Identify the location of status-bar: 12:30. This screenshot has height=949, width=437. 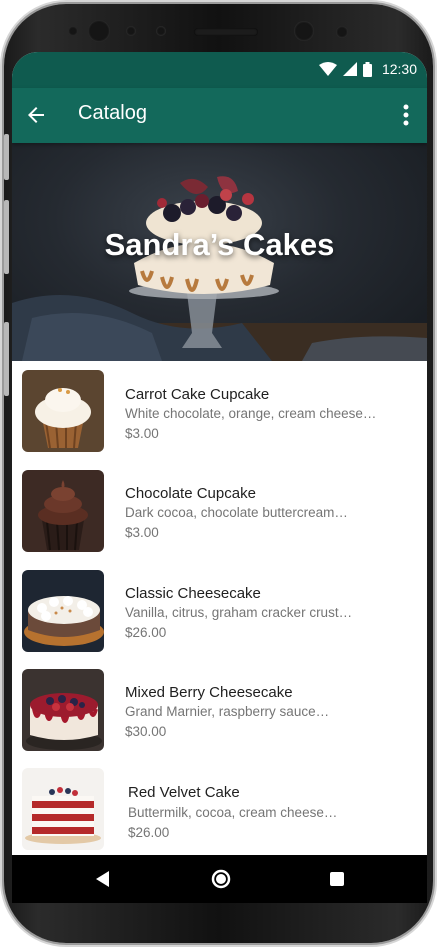
(219, 70).